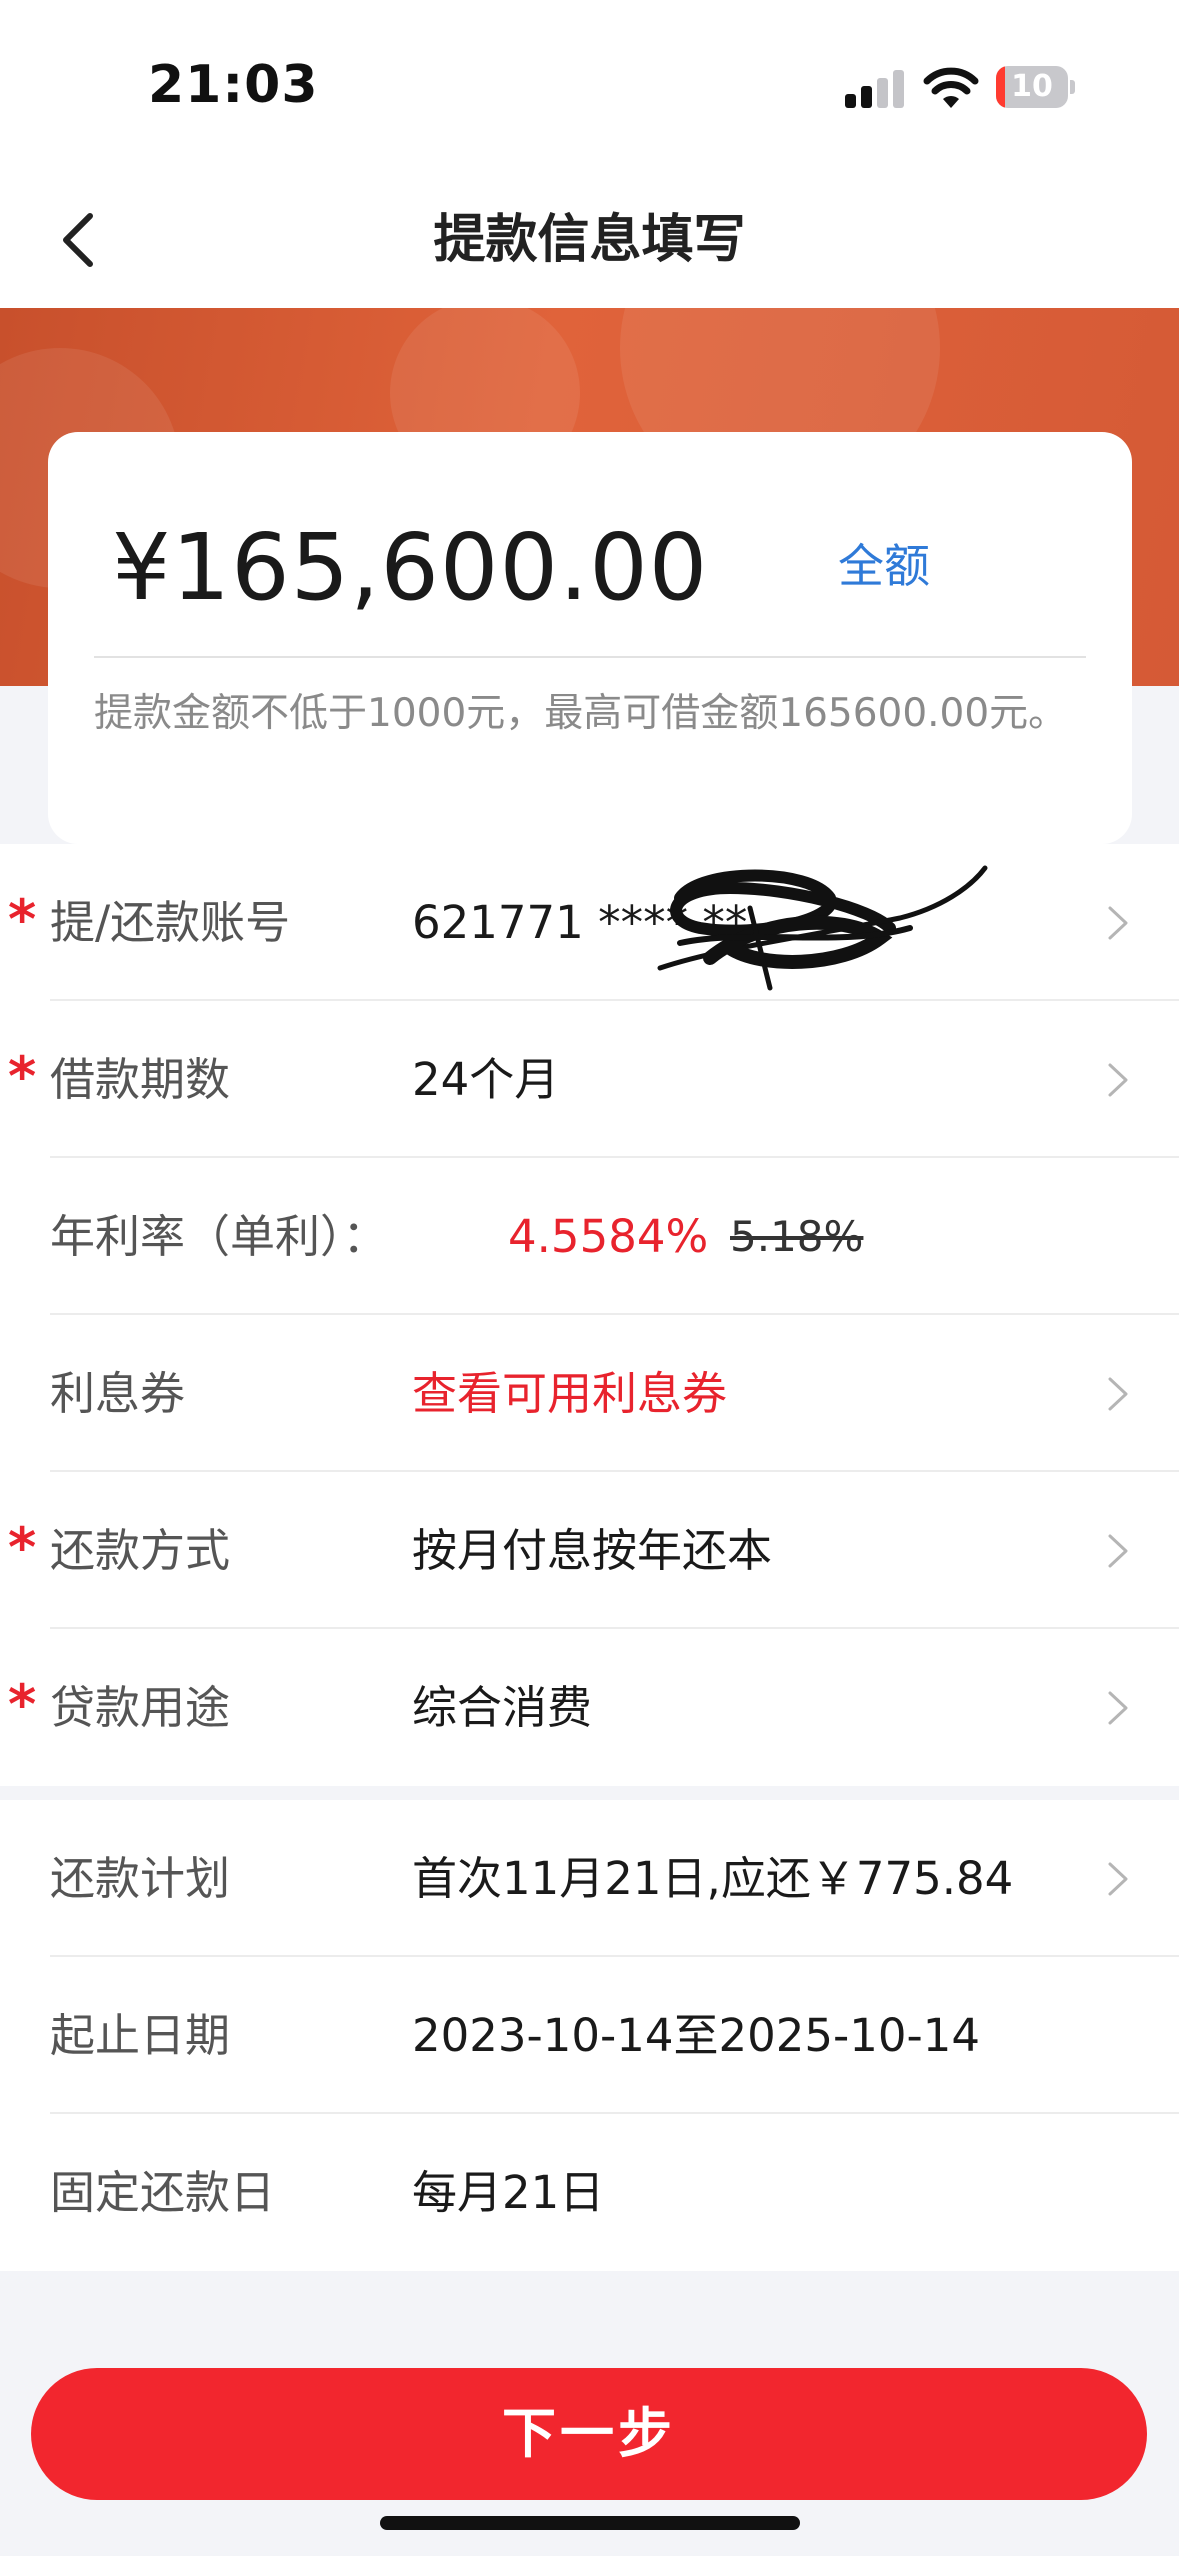 The height and width of the screenshot is (2556, 1179). Describe the element at coordinates (170, 922) in the screenshot. I see `account-label: 提/还款账号` at that location.